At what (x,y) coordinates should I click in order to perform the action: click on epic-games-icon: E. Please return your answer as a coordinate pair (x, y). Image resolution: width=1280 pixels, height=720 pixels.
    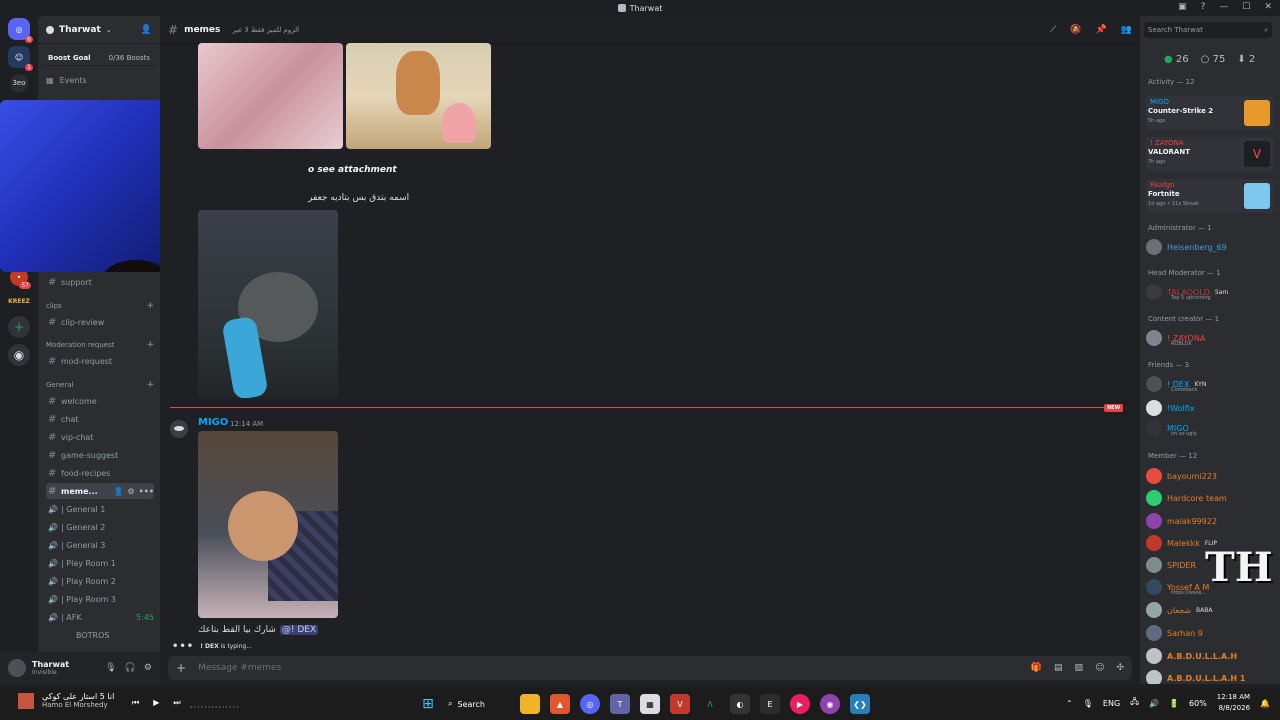
    Looking at the image, I should click on (770, 704).